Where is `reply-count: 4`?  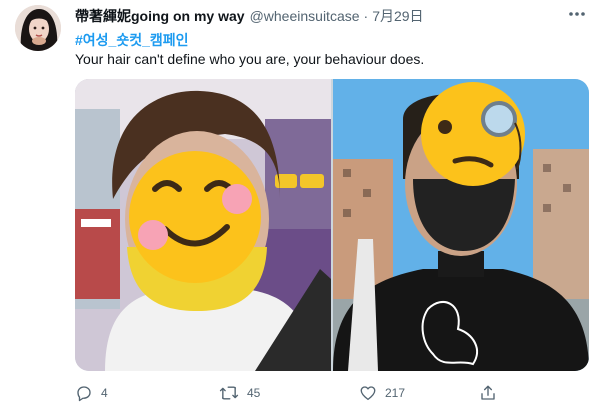
reply-count: 4 is located at coordinates (104, 393).